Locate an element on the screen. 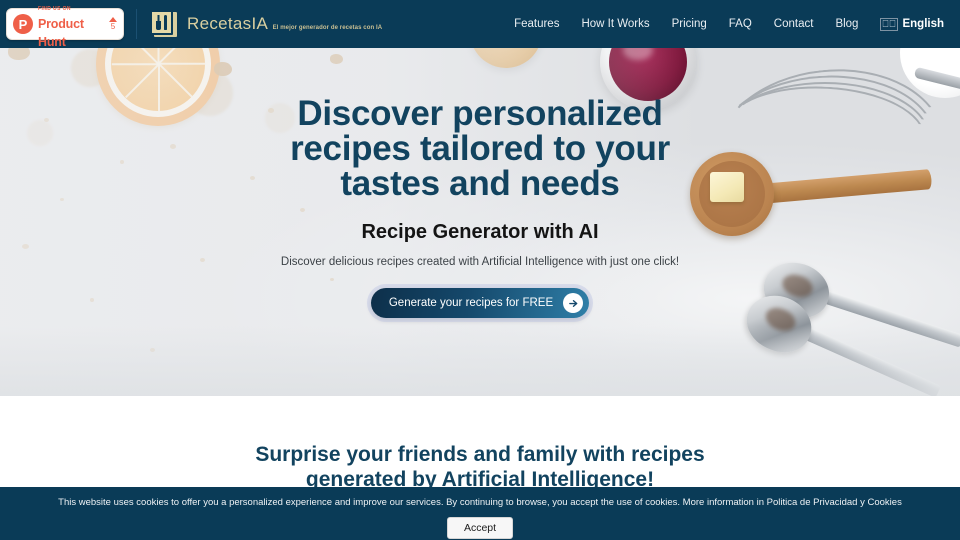 Image resolution: width=960 pixels, height=540 pixels. accept-cookies-button: Accept is located at coordinates (480, 528).